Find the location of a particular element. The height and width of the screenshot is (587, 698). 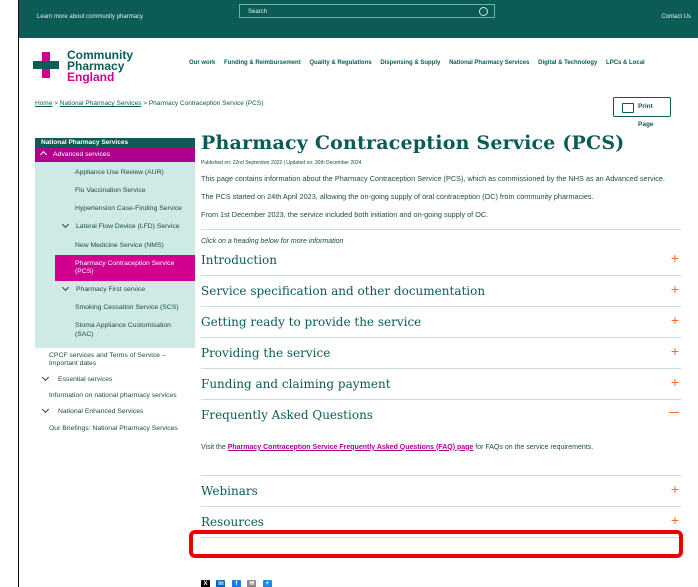

nav-lpcs: LPCs & Local is located at coordinates (625, 63).